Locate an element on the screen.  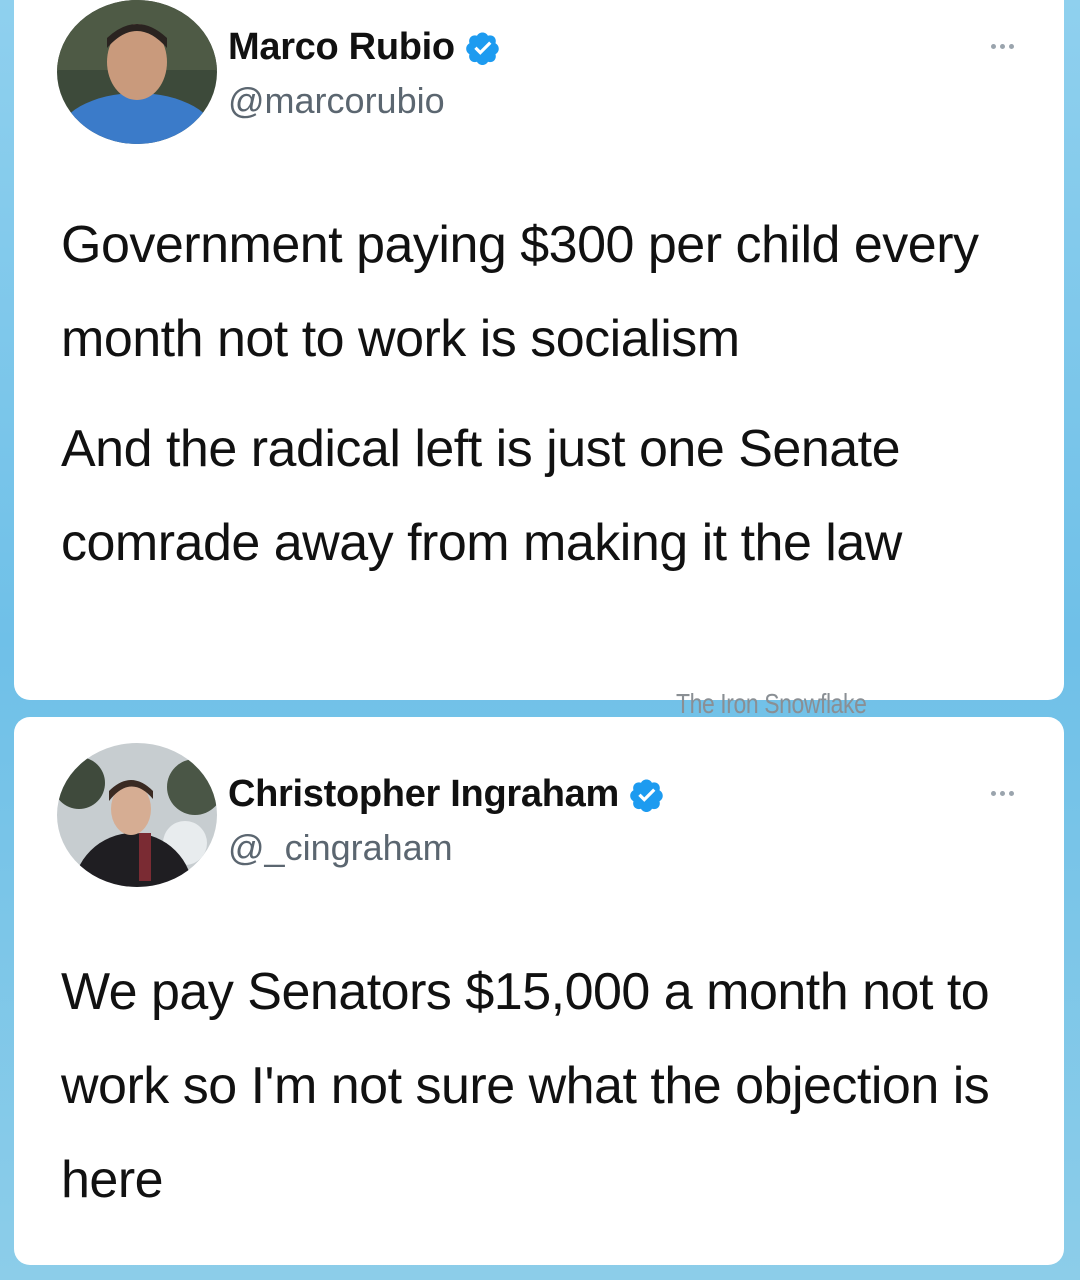
author-row: Christopher Ingraham is located at coordinates (446, 794).